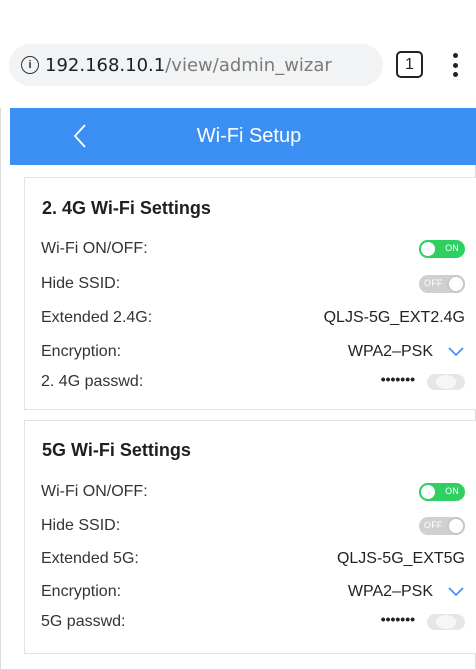 This screenshot has width=476, height=670. I want to click on extended-ssid-label: Extended 2.4G:, so click(97, 317).